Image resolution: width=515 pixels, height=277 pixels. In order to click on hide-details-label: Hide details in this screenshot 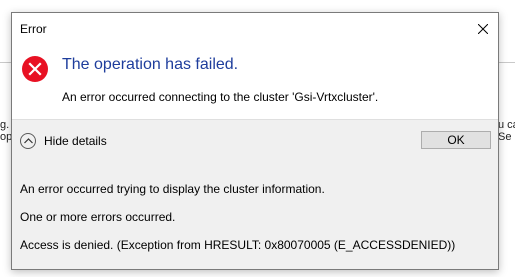, I will do `click(75, 141)`.